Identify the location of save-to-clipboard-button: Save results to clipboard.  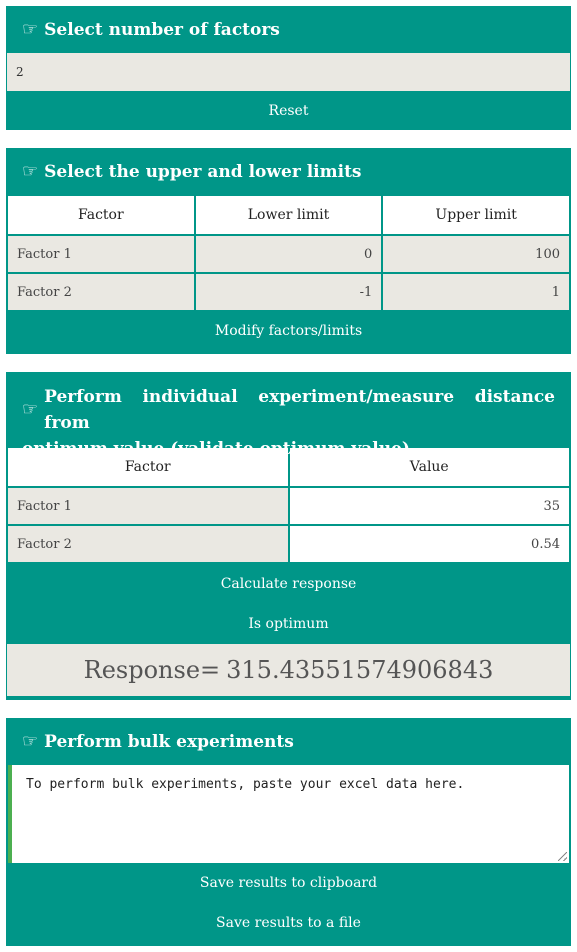
(288, 883).